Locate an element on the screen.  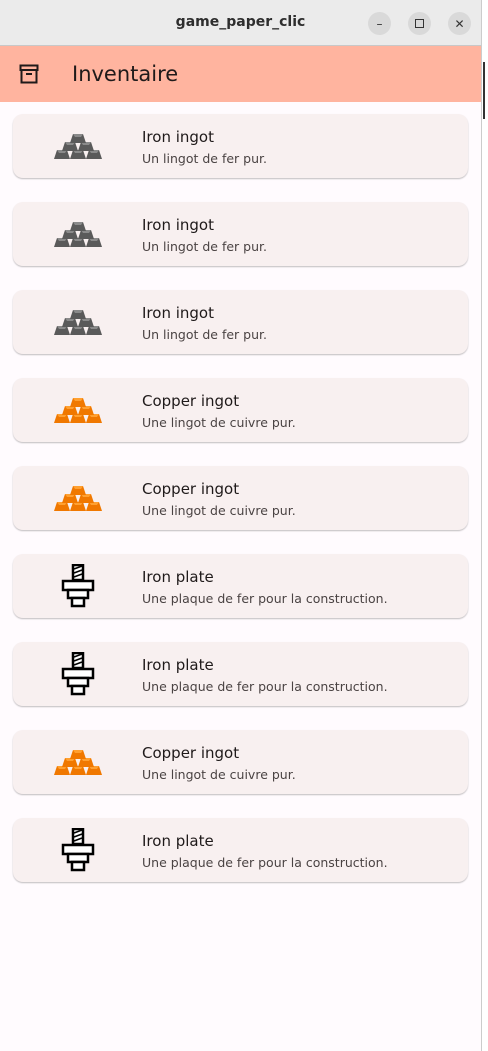
maximize-button is located at coordinates (419, 23).